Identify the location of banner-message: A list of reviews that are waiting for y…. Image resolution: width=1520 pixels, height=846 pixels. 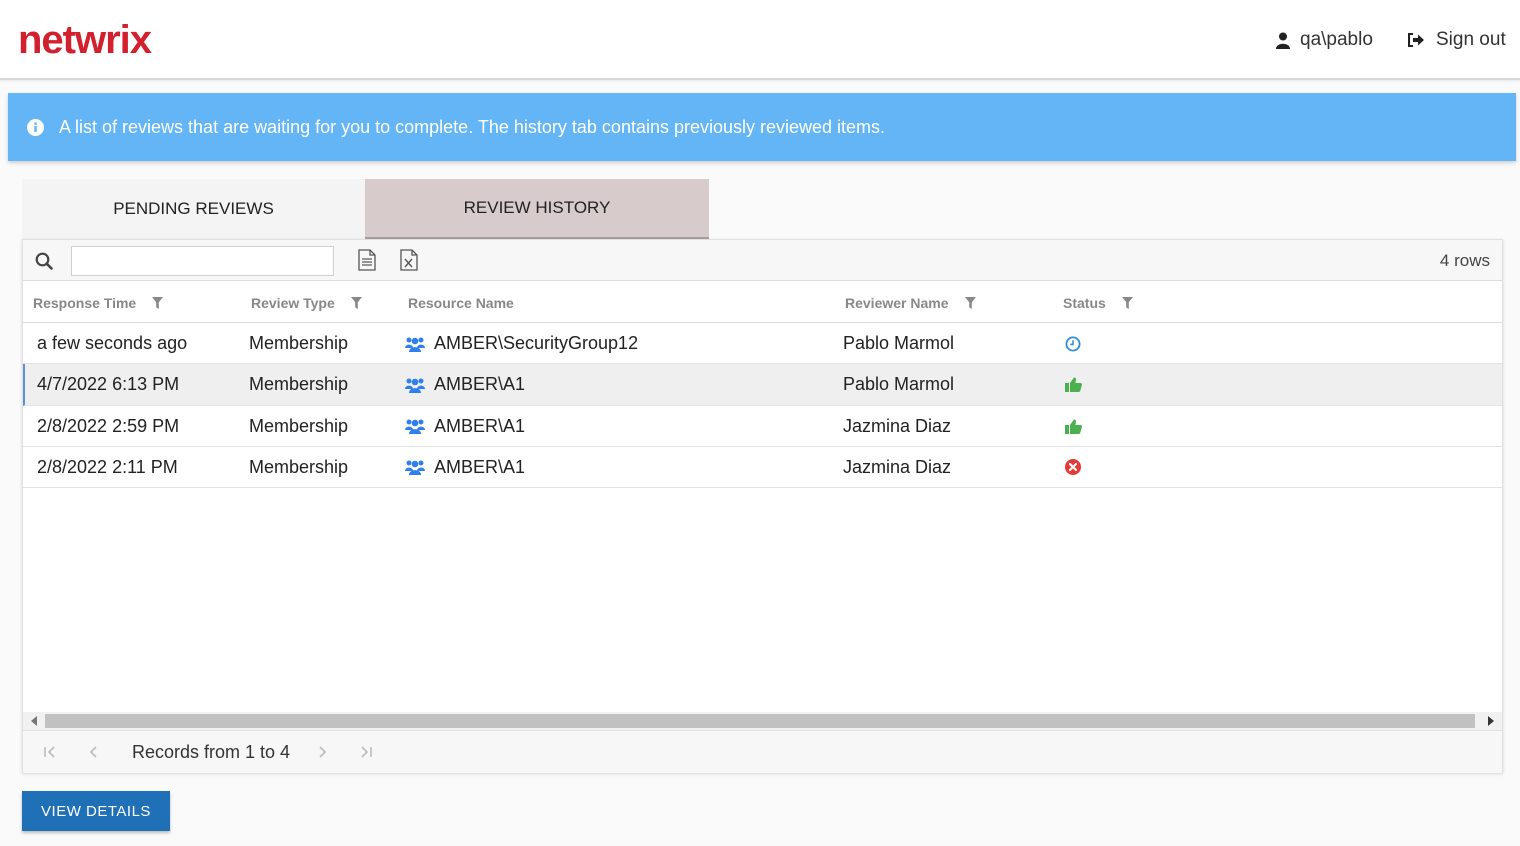
(472, 126).